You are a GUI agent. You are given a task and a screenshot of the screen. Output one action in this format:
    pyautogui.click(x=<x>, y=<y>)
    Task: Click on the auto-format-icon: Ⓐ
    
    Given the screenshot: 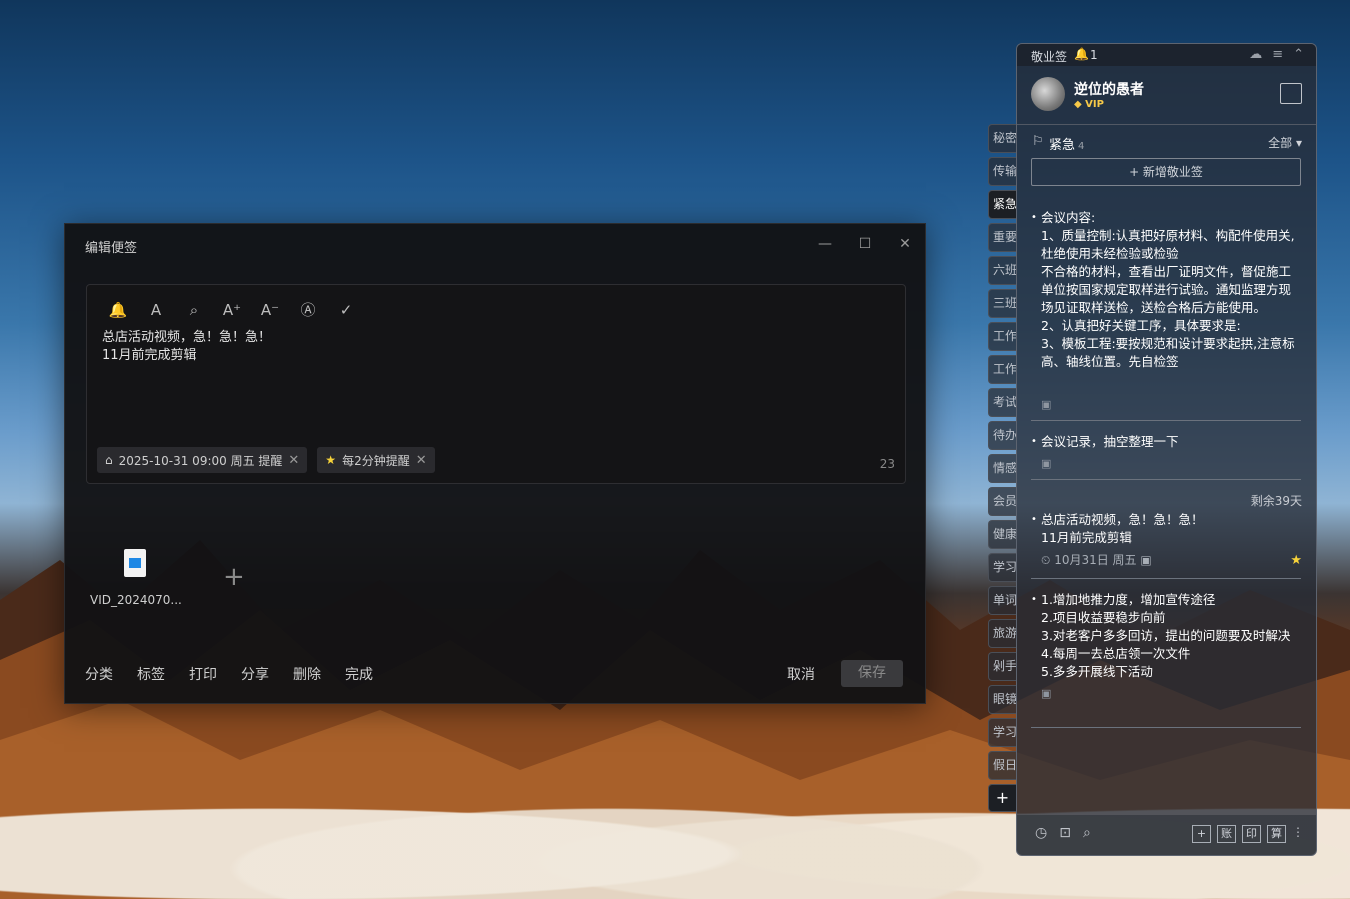 What is the action you would take?
    pyautogui.click(x=308, y=310)
    